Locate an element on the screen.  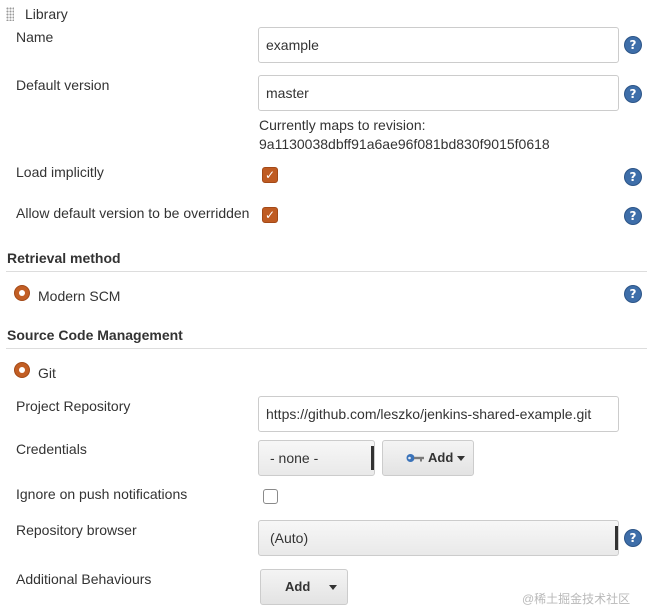
revision-caption: Currently maps to revision: is located at coordinates (342, 125).